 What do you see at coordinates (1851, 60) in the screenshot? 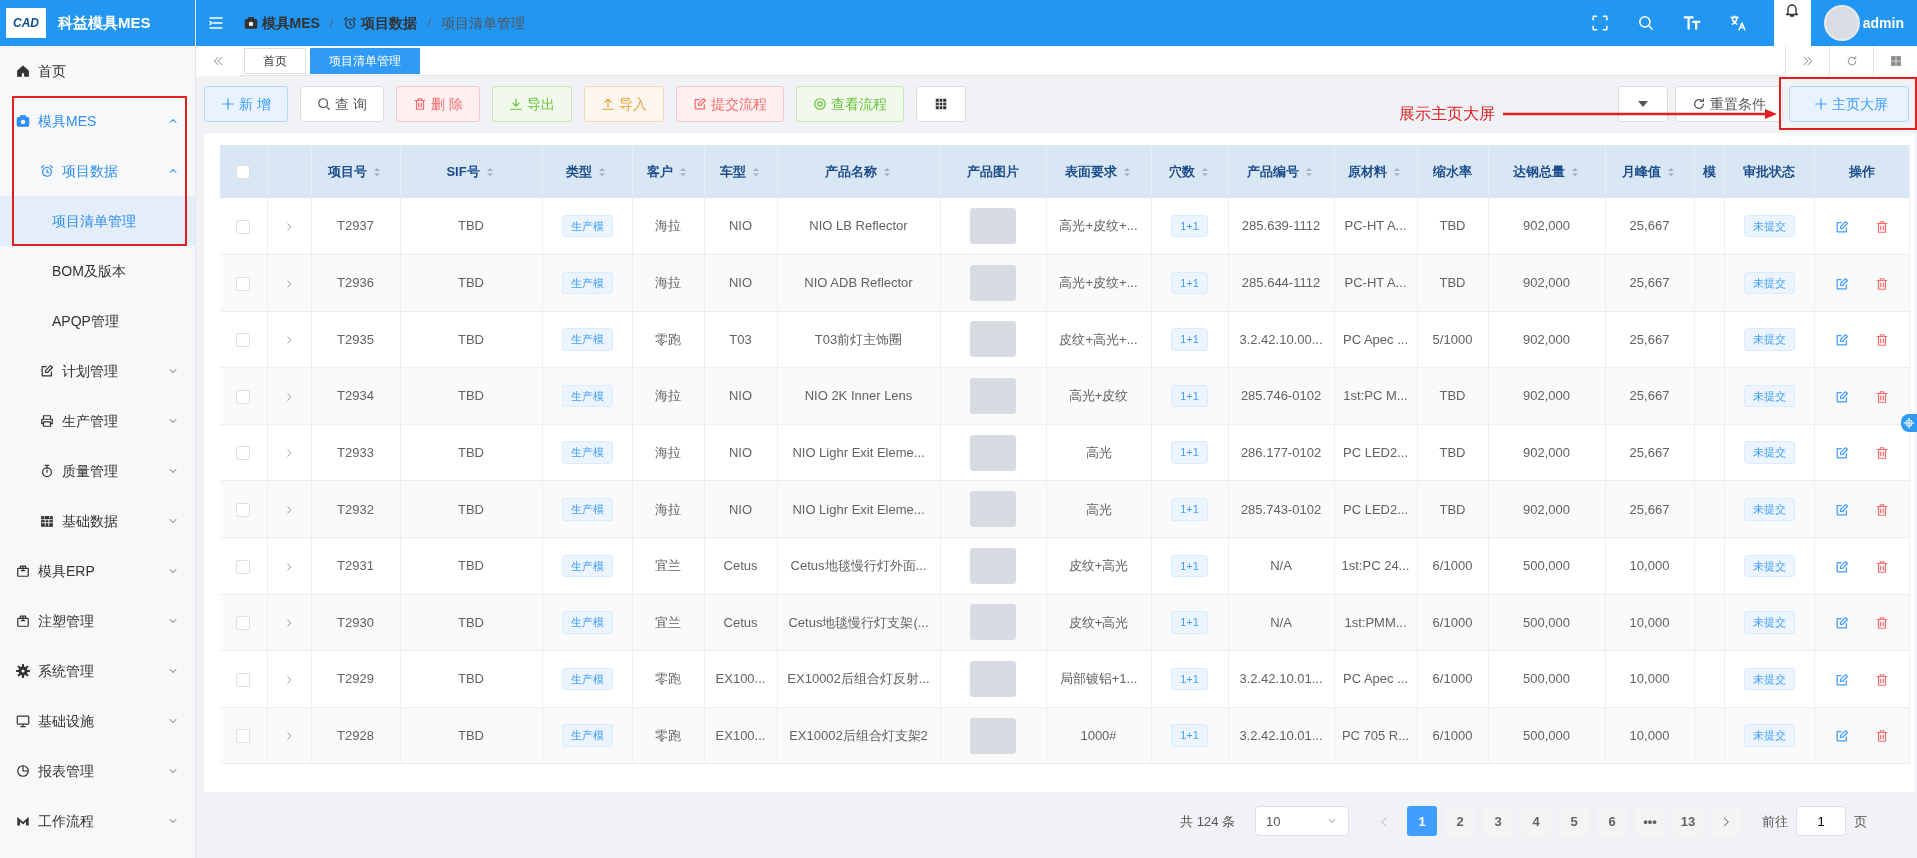
I see `refresh-button` at bounding box center [1851, 60].